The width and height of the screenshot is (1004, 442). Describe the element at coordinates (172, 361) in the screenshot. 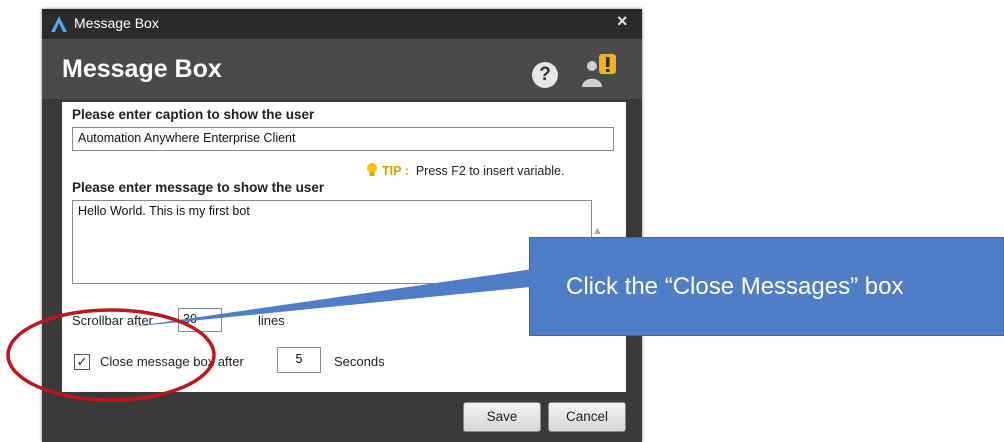

I see `close-after-label: Close message box after` at that location.